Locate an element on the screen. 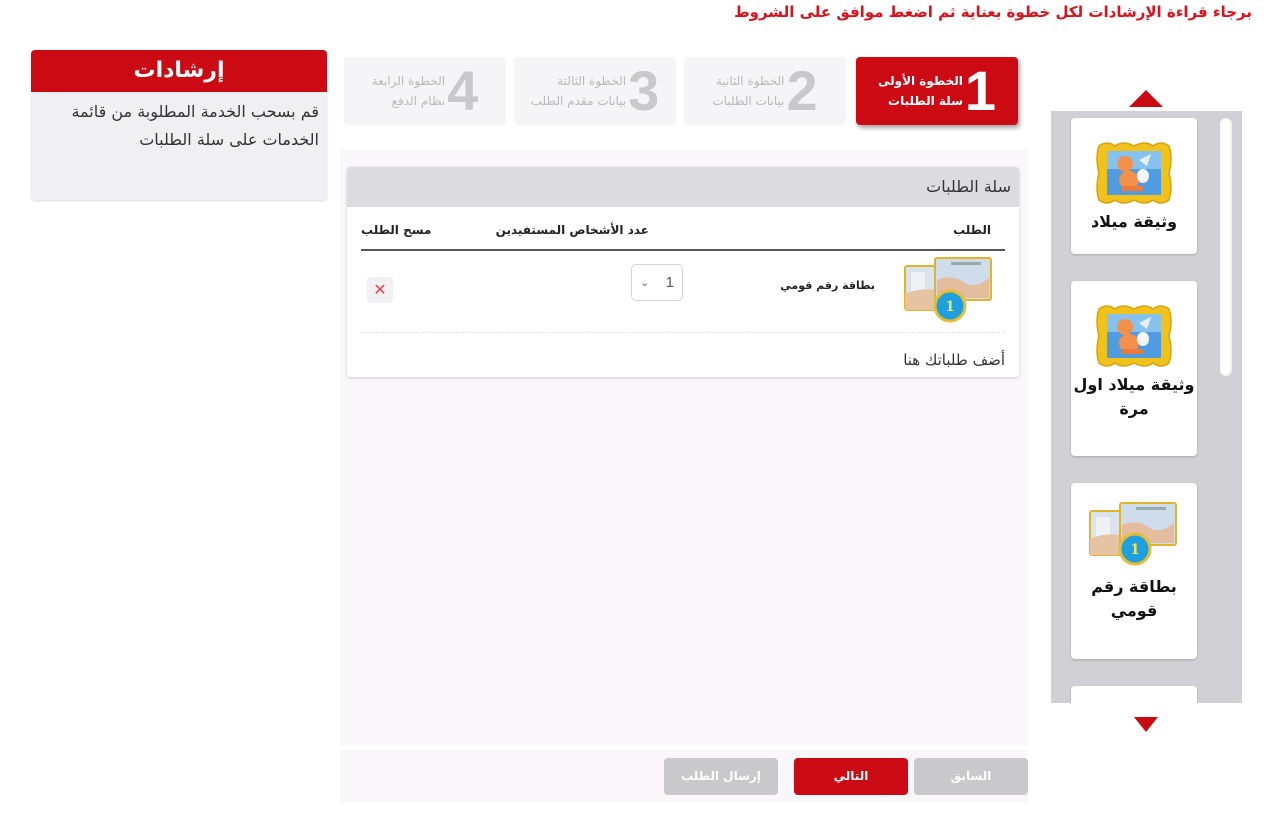 This screenshot has height=835, width=1280. service-badge: 1 is located at coordinates (1135, 550).